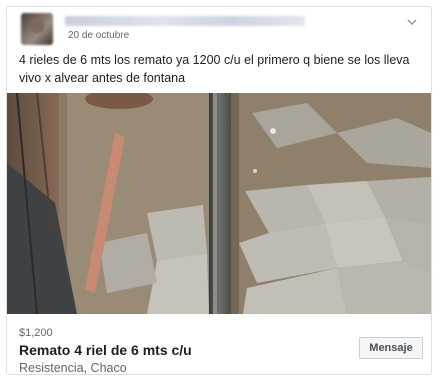 The image size is (440, 382). Describe the element at coordinates (105, 350) in the screenshot. I see `listing-title: Remato 4 riel de 6 mts c/u` at that location.